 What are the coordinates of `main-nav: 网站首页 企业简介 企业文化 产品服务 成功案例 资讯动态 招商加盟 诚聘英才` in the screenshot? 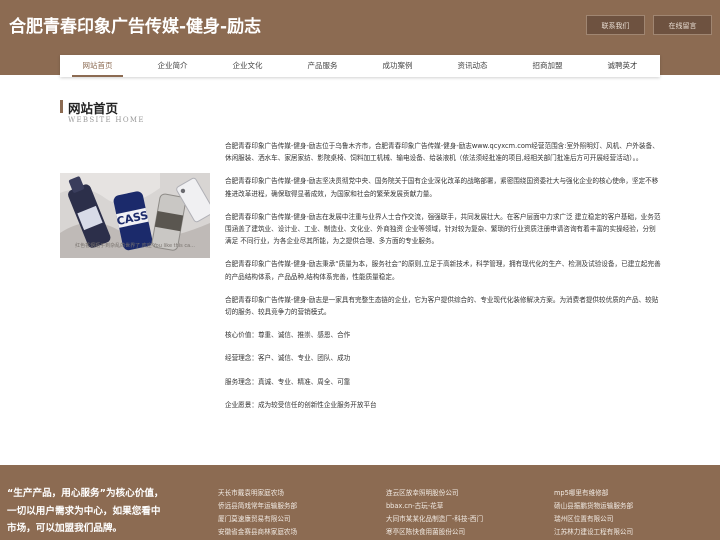 It's located at (360, 66).